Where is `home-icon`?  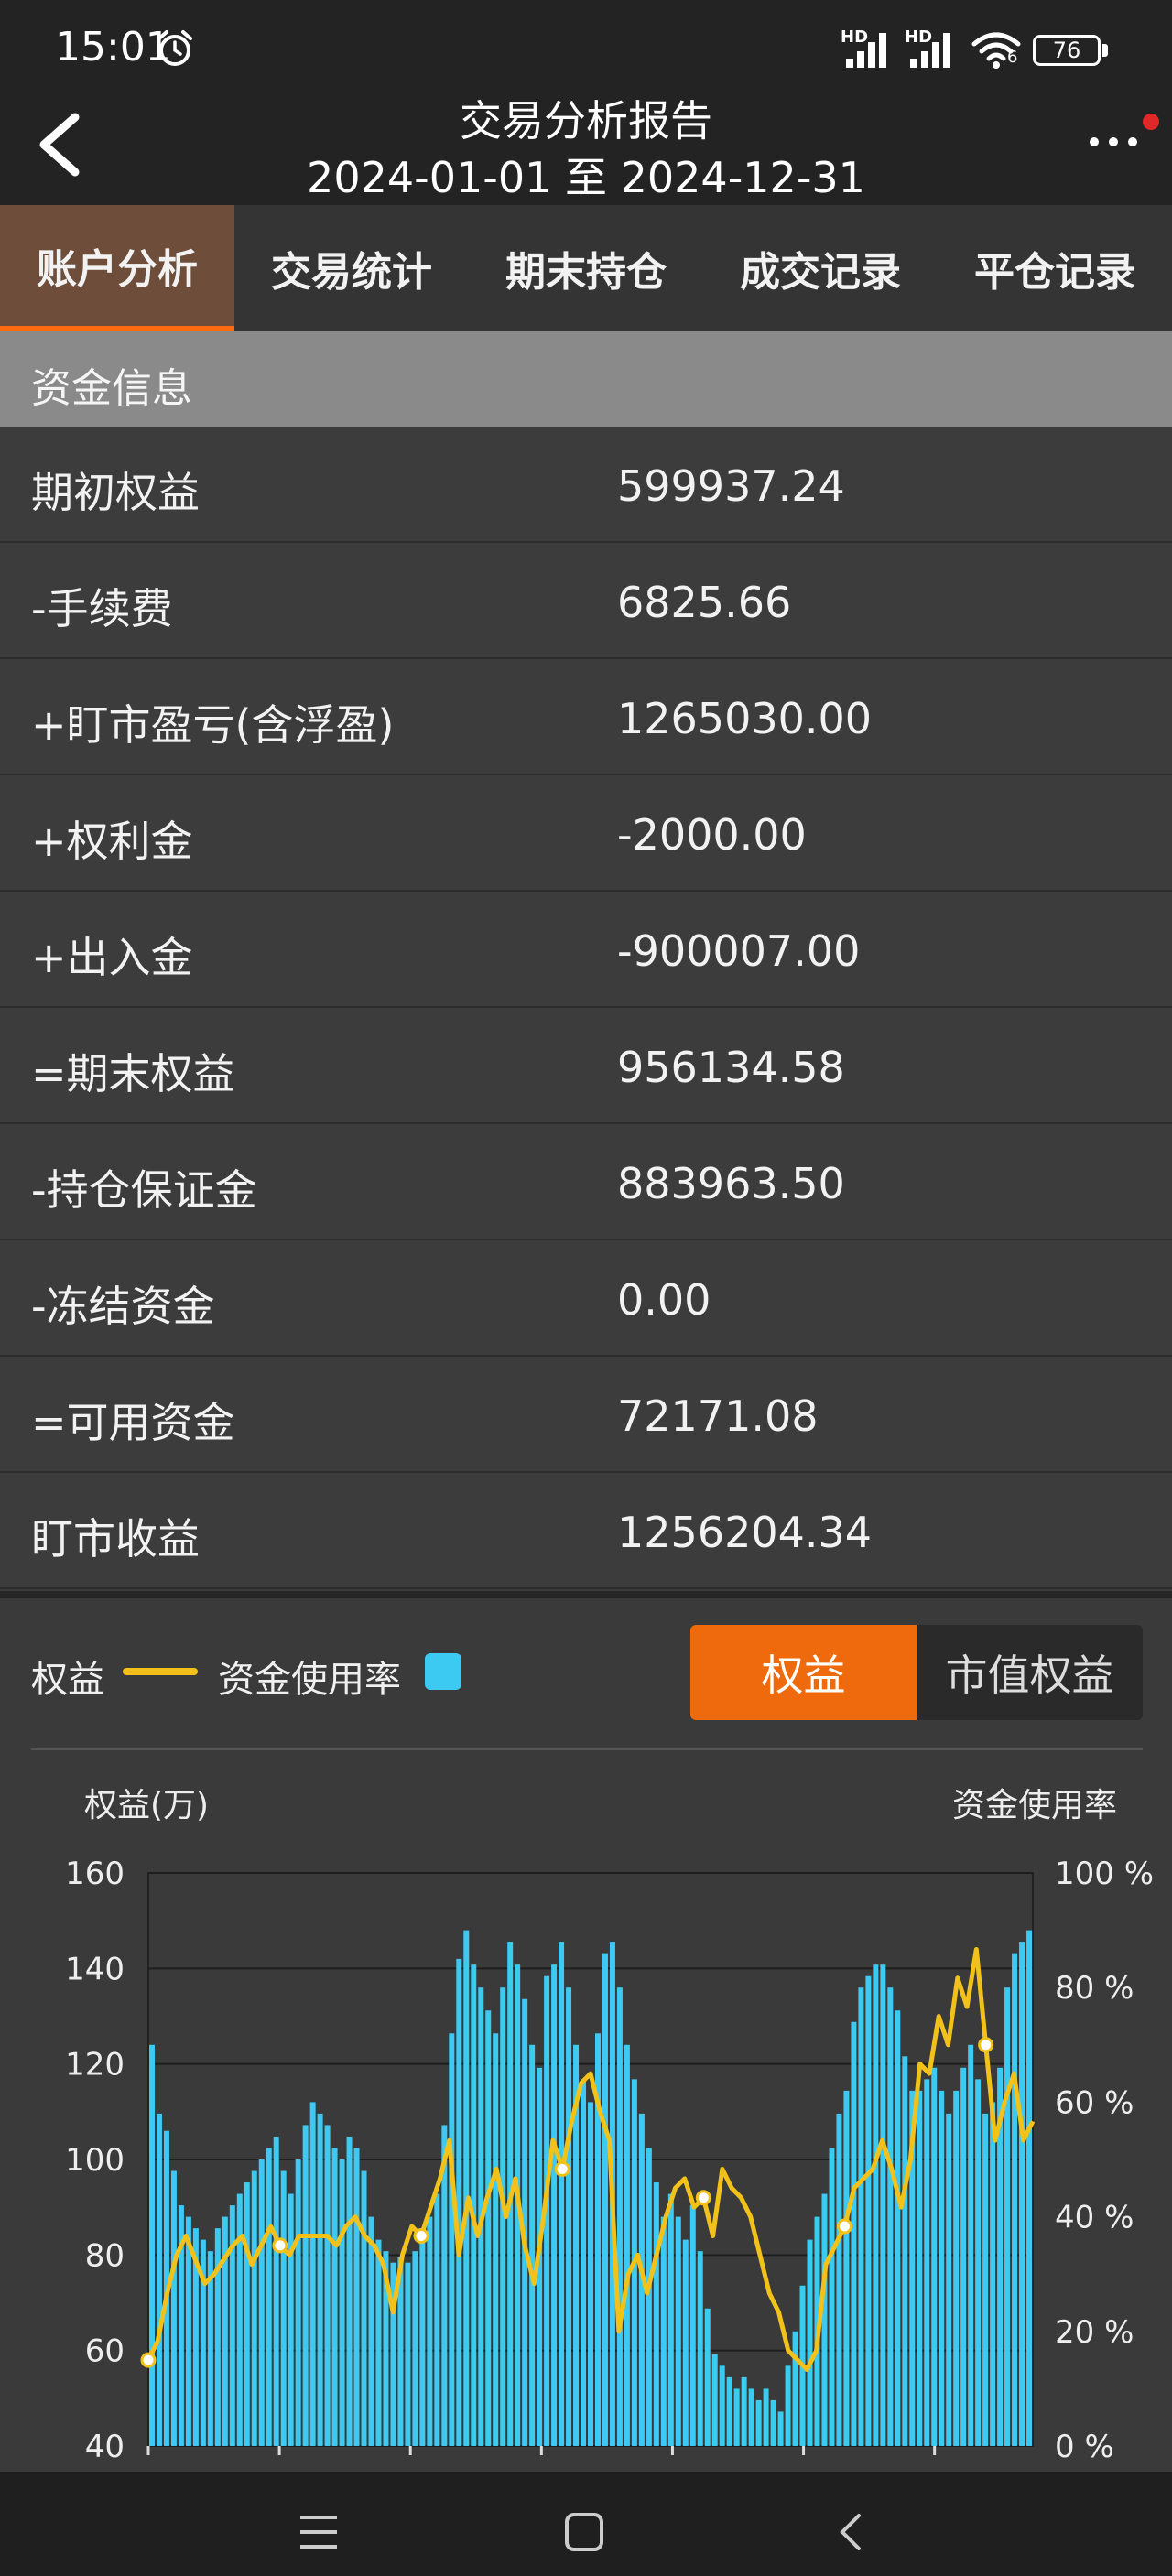 home-icon is located at coordinates (584, 2532).